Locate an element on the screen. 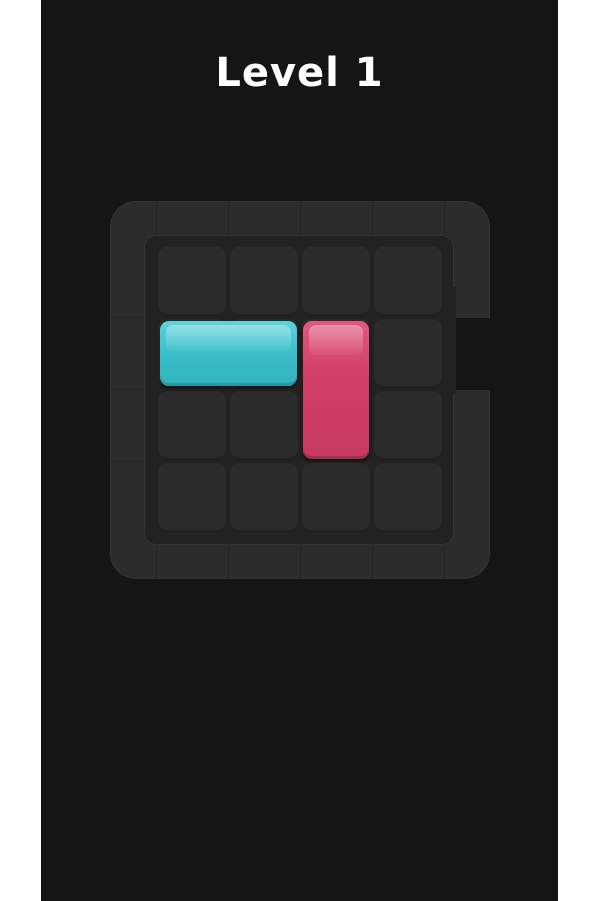 Image resolution: width=601 pixels, height=901 pixels. level-title: Level 1 is located at coordinates (299, 73).